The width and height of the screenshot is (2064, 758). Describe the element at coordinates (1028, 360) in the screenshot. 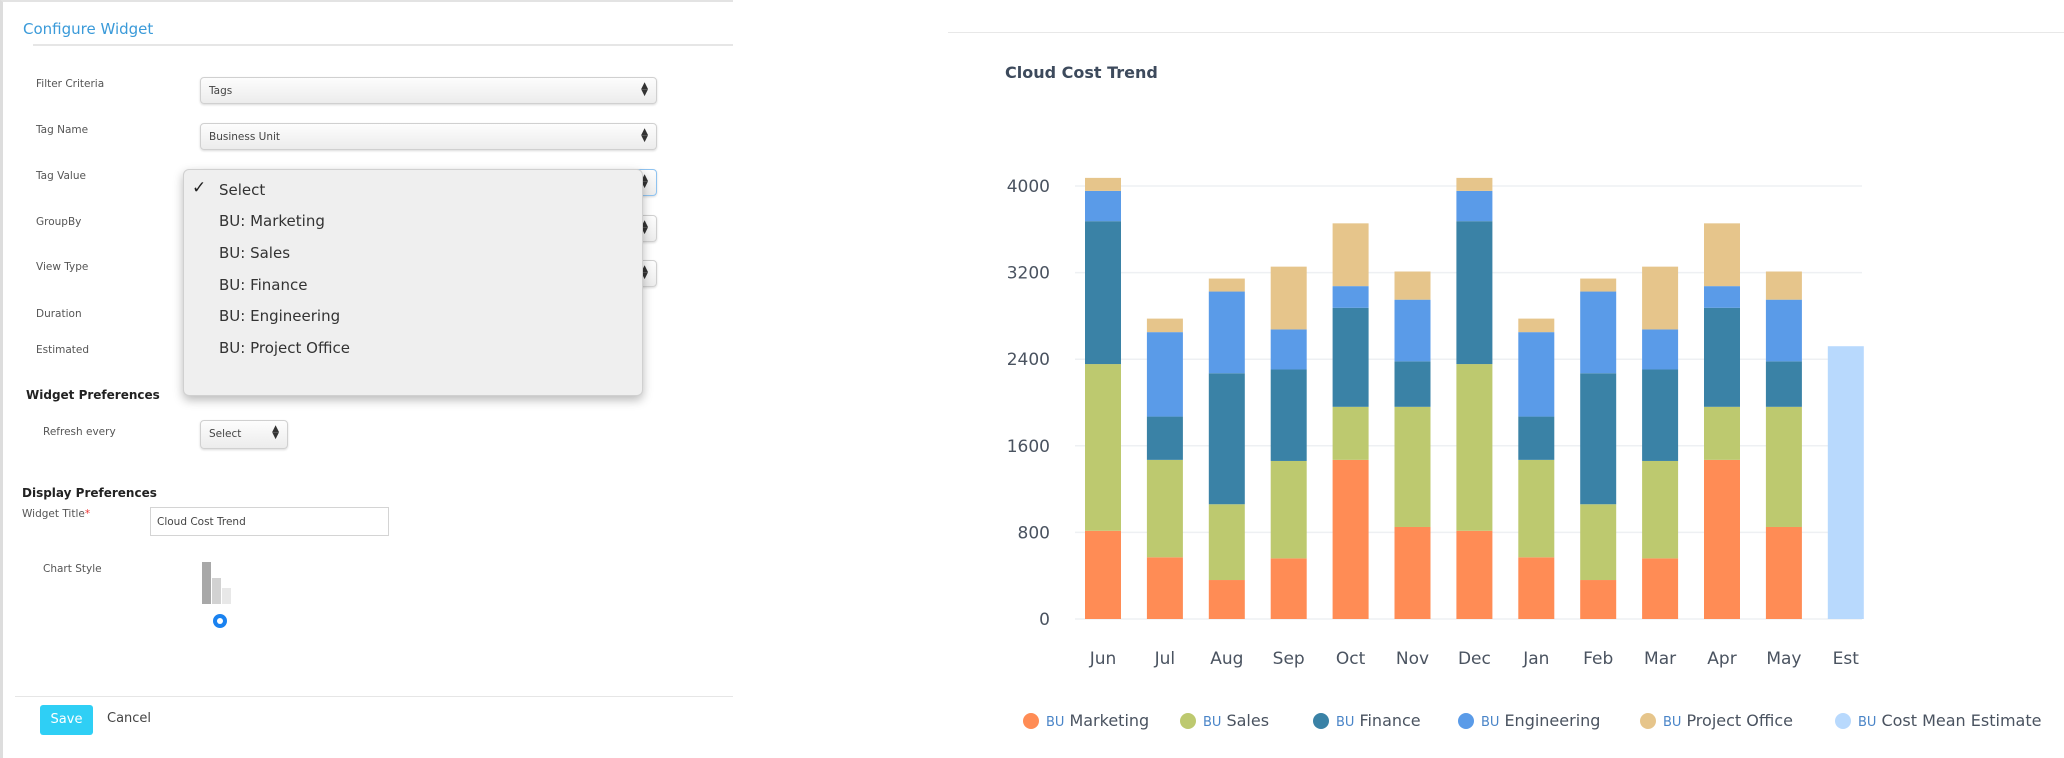

I see `y-tick-label: 2400` at that location.